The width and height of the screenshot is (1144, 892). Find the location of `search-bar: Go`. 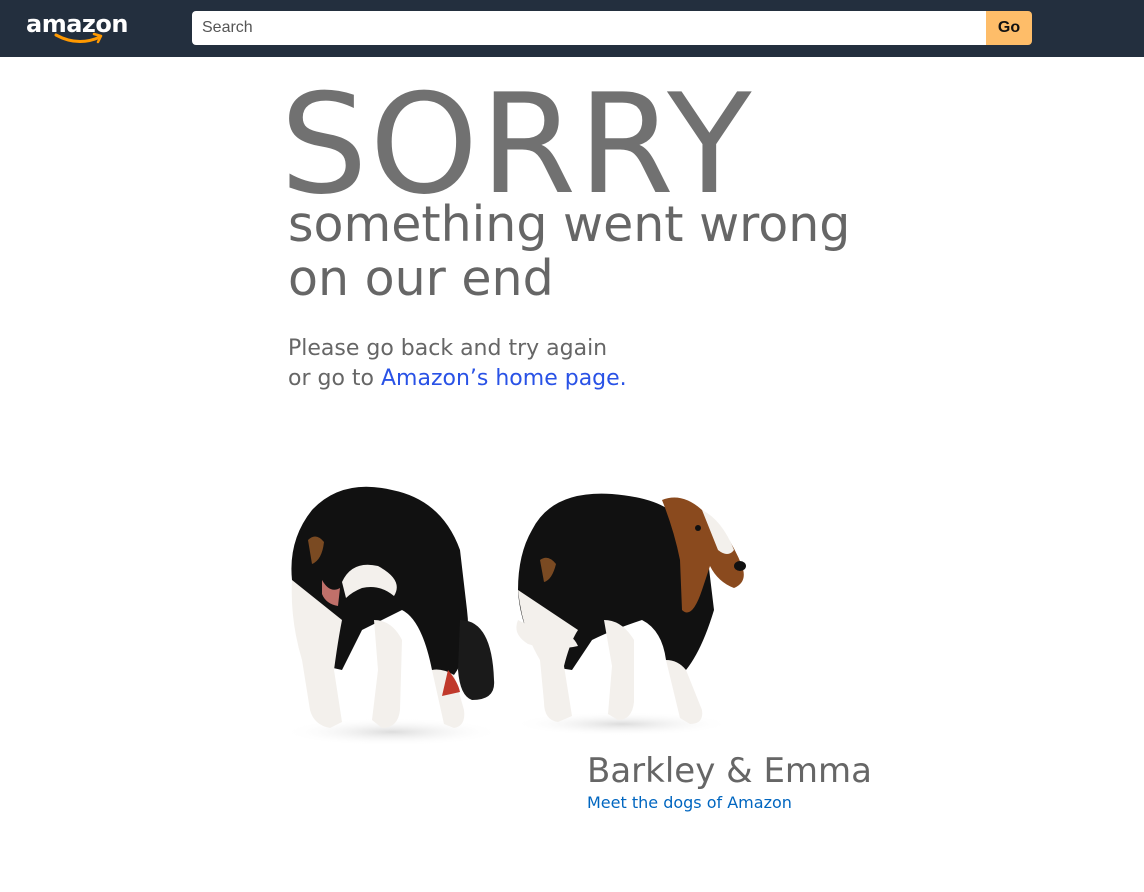

search-bar: Go is located at coordinates (612, 28).